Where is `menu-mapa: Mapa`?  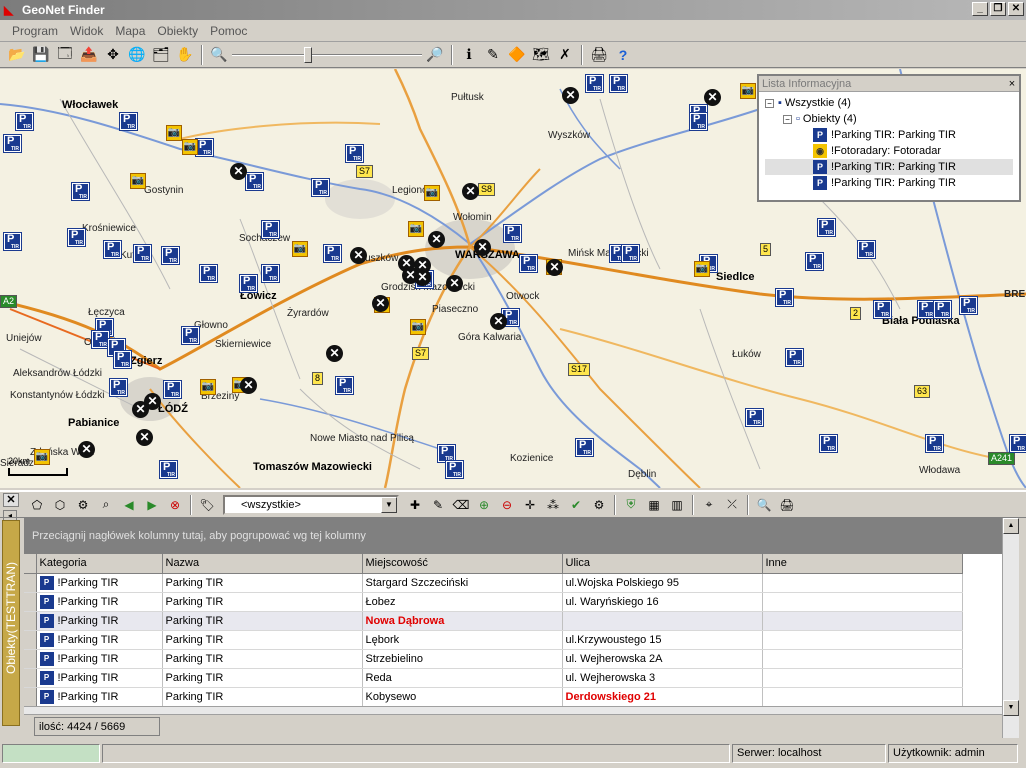
menu-mapa: Mapa is located at coordinates (130, 31).